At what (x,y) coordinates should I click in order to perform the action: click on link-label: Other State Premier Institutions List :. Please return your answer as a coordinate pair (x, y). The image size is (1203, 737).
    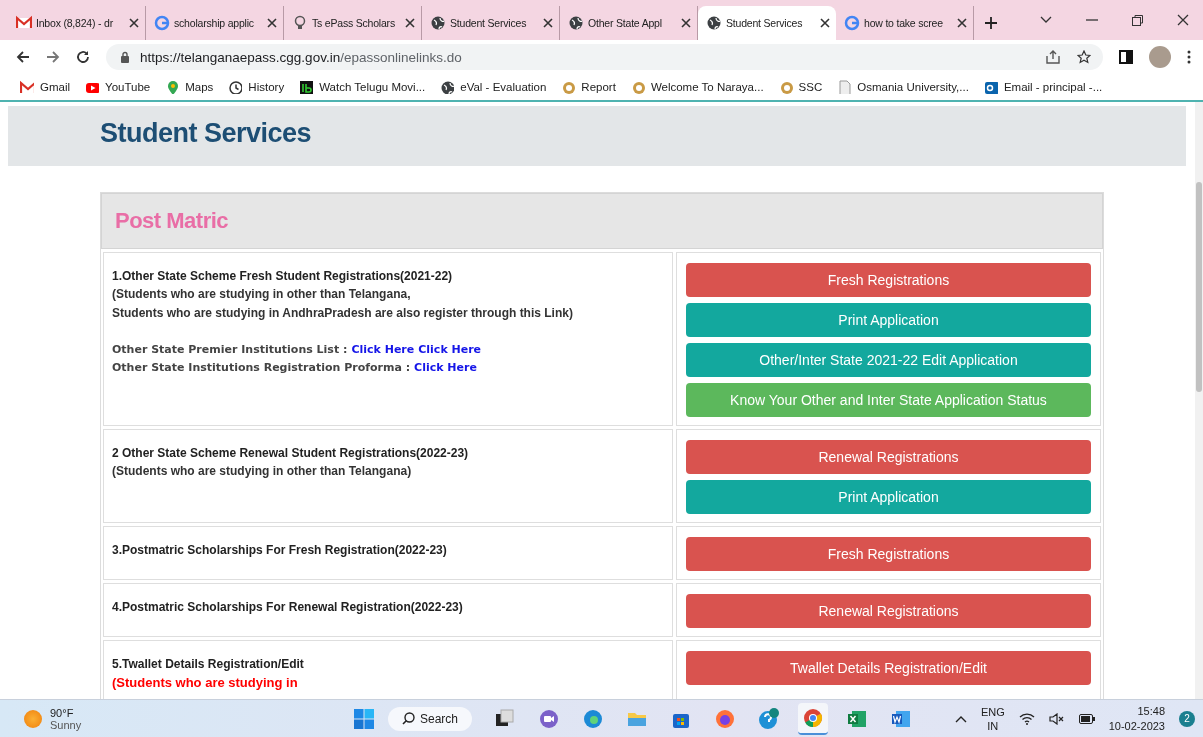
    Looking at the image, I should click on (230, 349).